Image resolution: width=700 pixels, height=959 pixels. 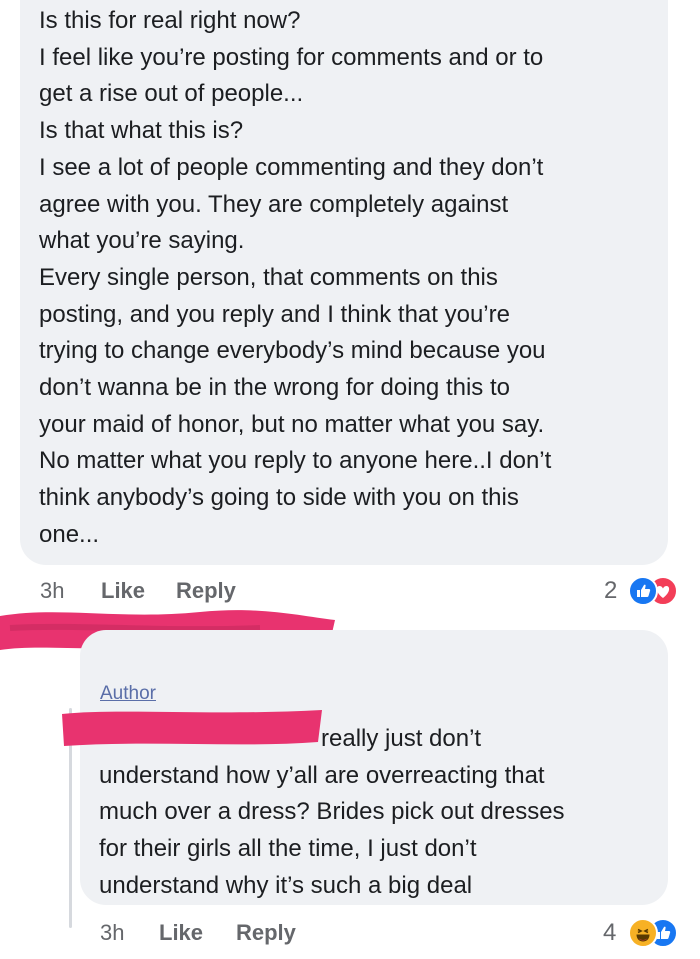 I want to click on reply-timestamp: 3h, so click(x=112, y=933).